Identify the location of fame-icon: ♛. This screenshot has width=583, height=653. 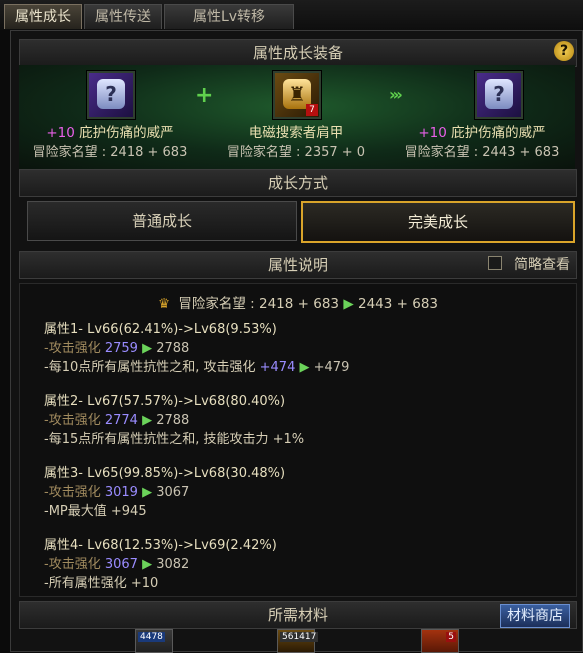
(164, 304).